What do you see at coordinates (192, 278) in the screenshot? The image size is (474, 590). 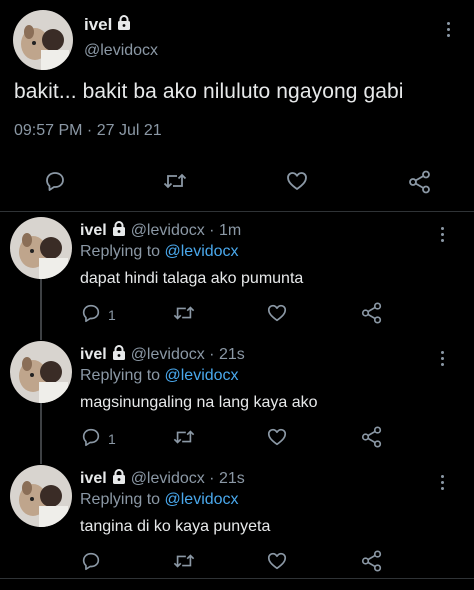 I see `tweet-text: dapat hindi talaga ako pumunta` at bounding box center [192, 278].